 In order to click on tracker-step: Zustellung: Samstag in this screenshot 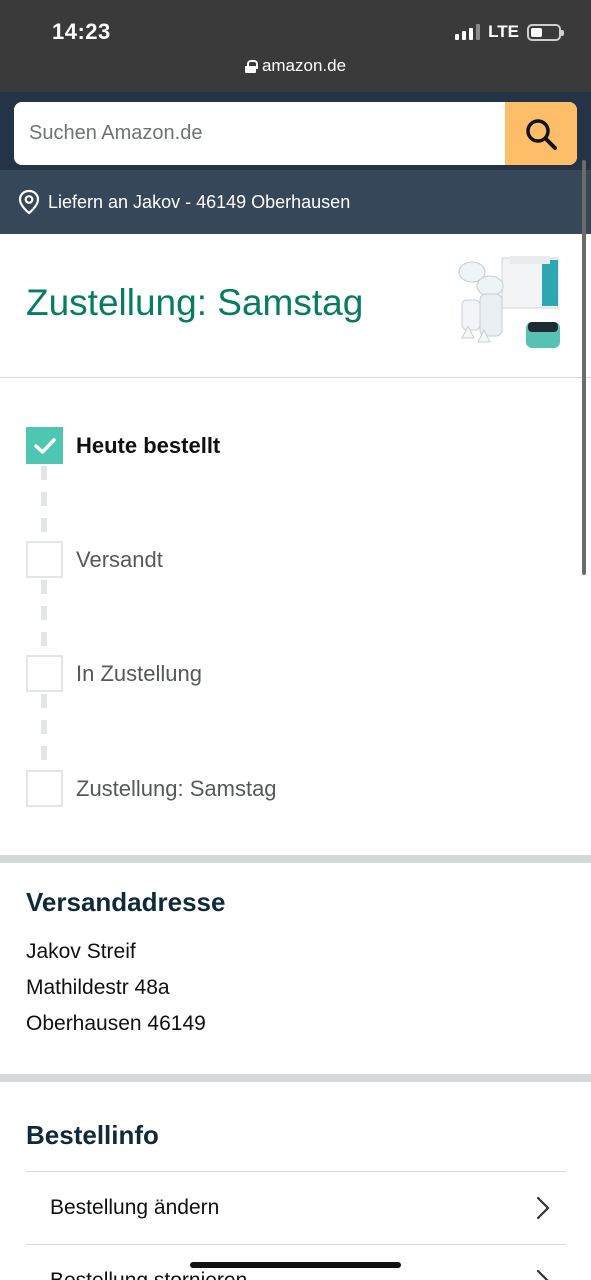, I will do `click(151, 788)`.